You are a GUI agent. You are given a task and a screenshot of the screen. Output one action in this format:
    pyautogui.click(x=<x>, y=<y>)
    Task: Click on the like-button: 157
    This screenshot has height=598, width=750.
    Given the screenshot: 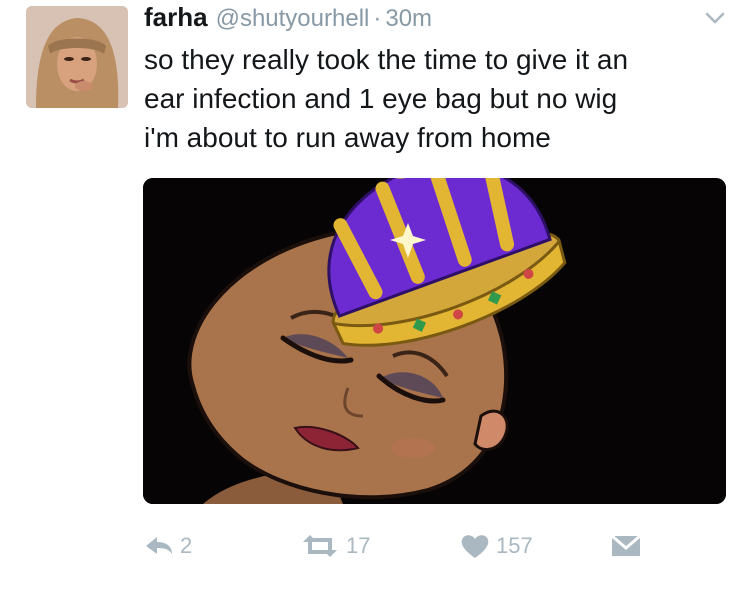 What is the action you would take?
    pyautogui.click(x=496, y=546)
    